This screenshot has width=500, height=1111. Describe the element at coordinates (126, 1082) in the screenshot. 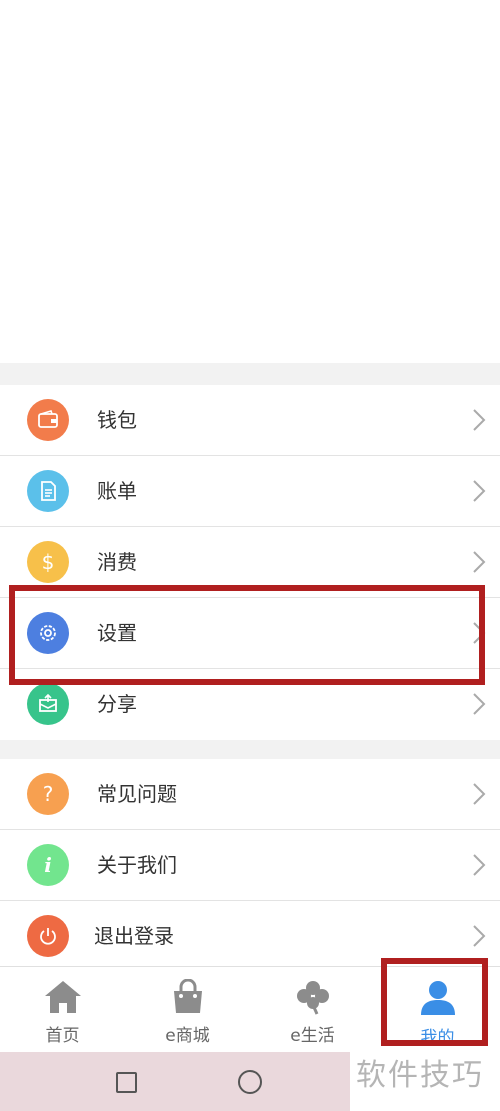

I see `recent-apps-button` at that location.